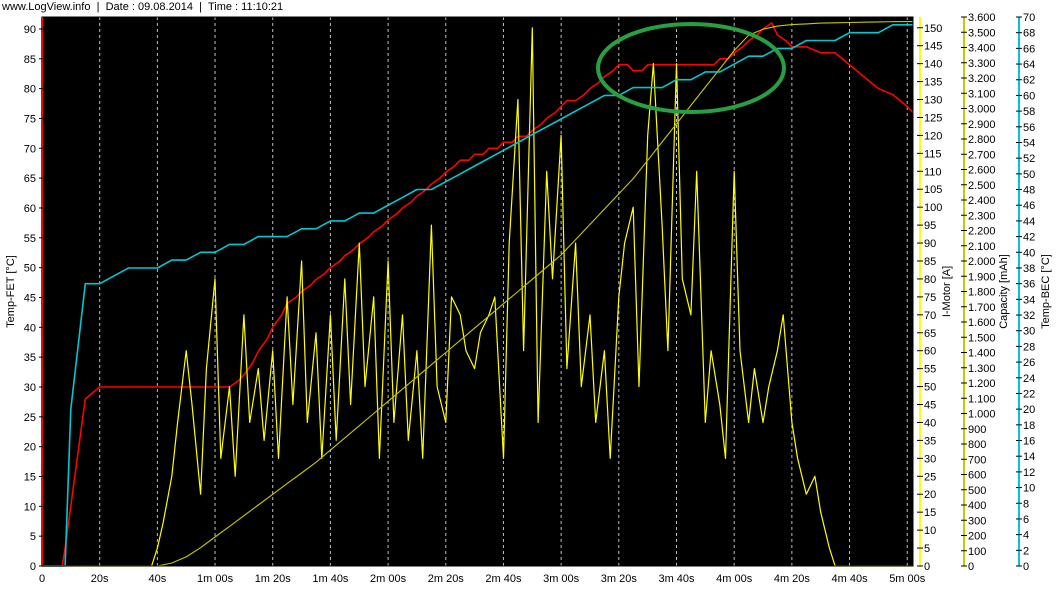 The height and width of the screenshot is (592, 1060). What do you see at coordinates (933, 101) in the screenshot?
I see `i-motor-axis-tick-label: 130` at bounding box center [933, 101].